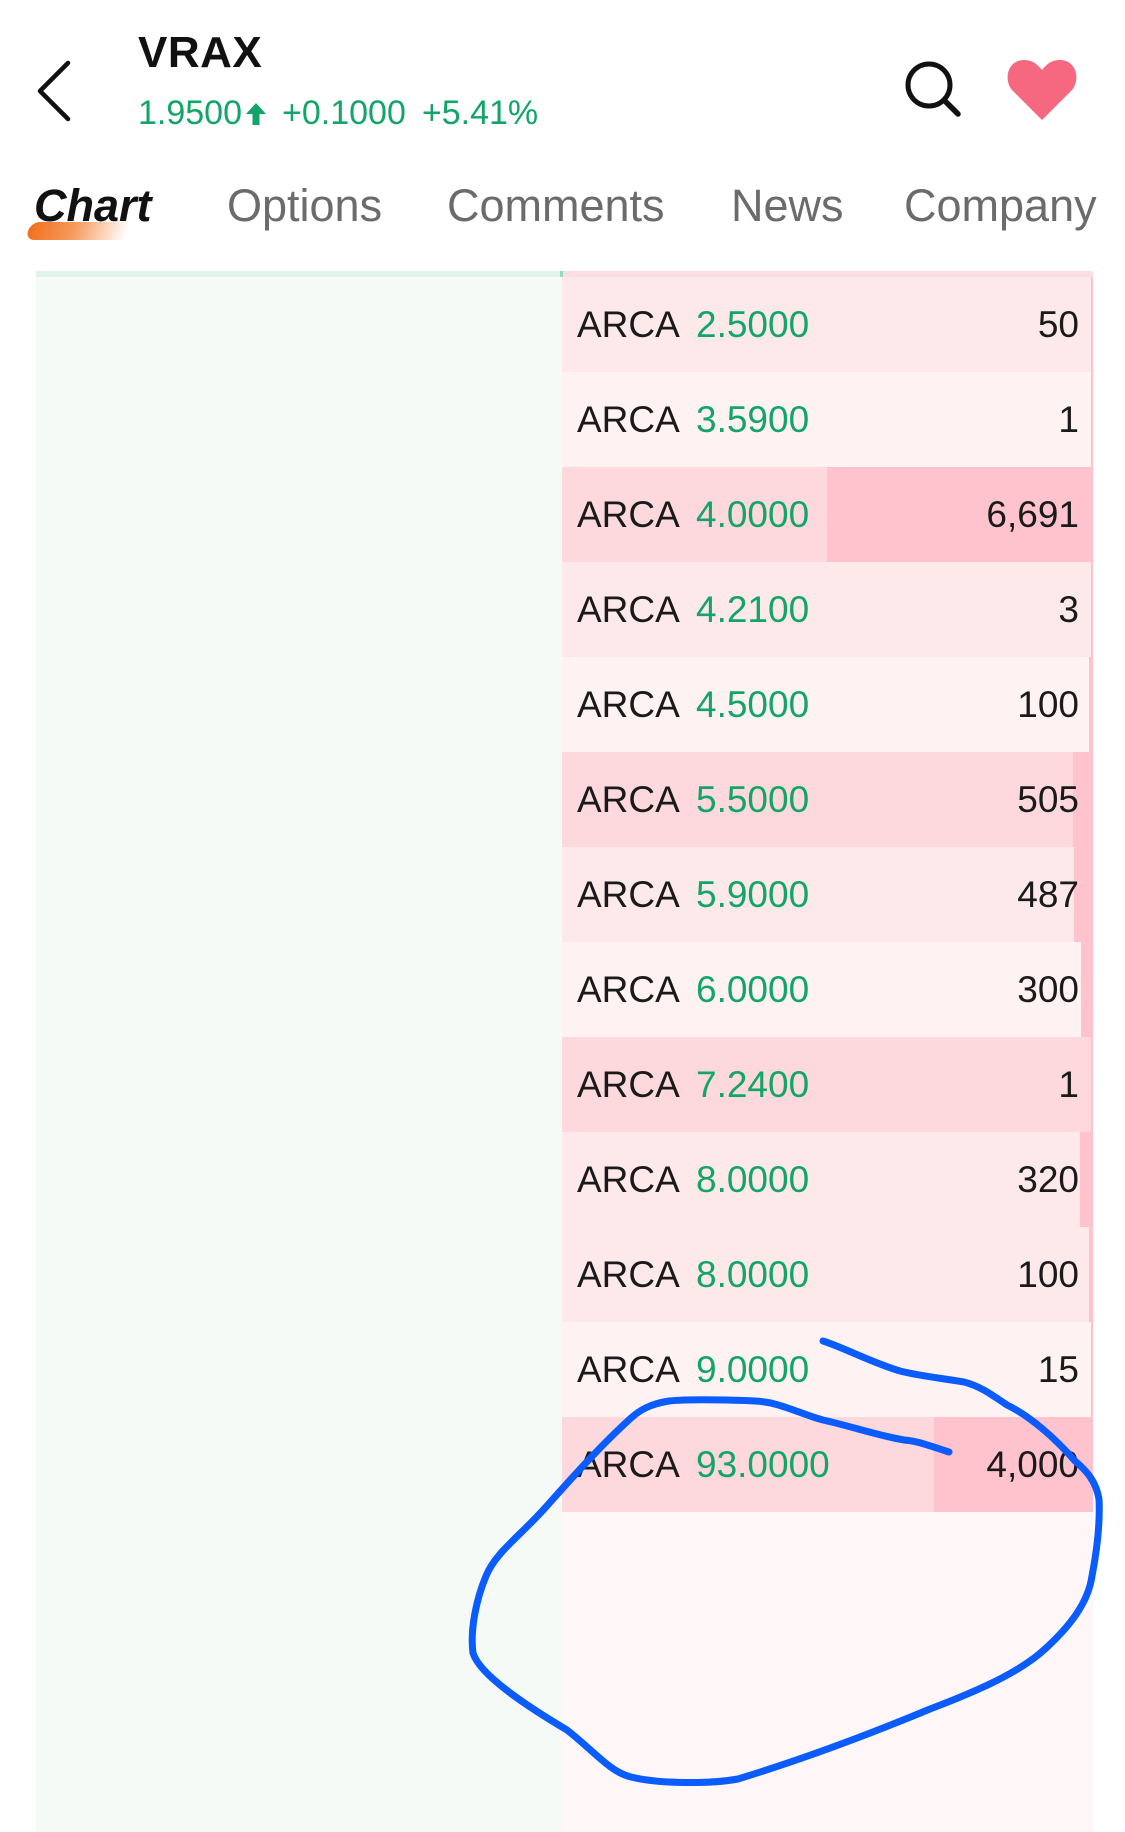 This screenshot has width=1125, height=1832. What do you see at coordinates (556, 206) in the screenshot?
I see `tab-comments: Comments` at bounding box center [556, 206].